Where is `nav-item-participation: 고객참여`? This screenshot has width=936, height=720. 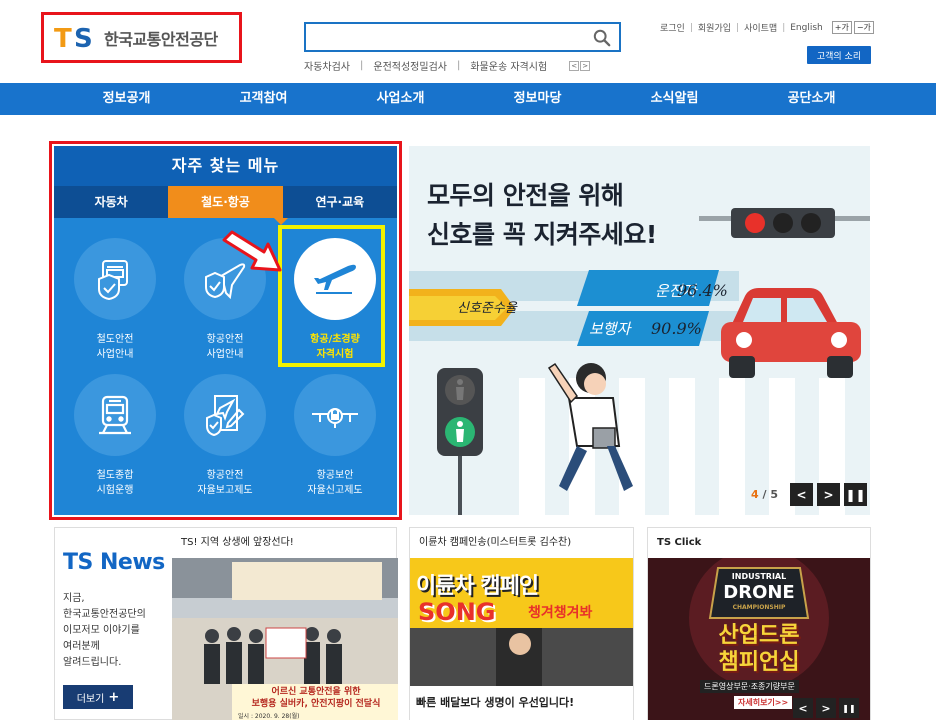 nav-item-participation: 고객참여 is located at coordinates (263, 99).